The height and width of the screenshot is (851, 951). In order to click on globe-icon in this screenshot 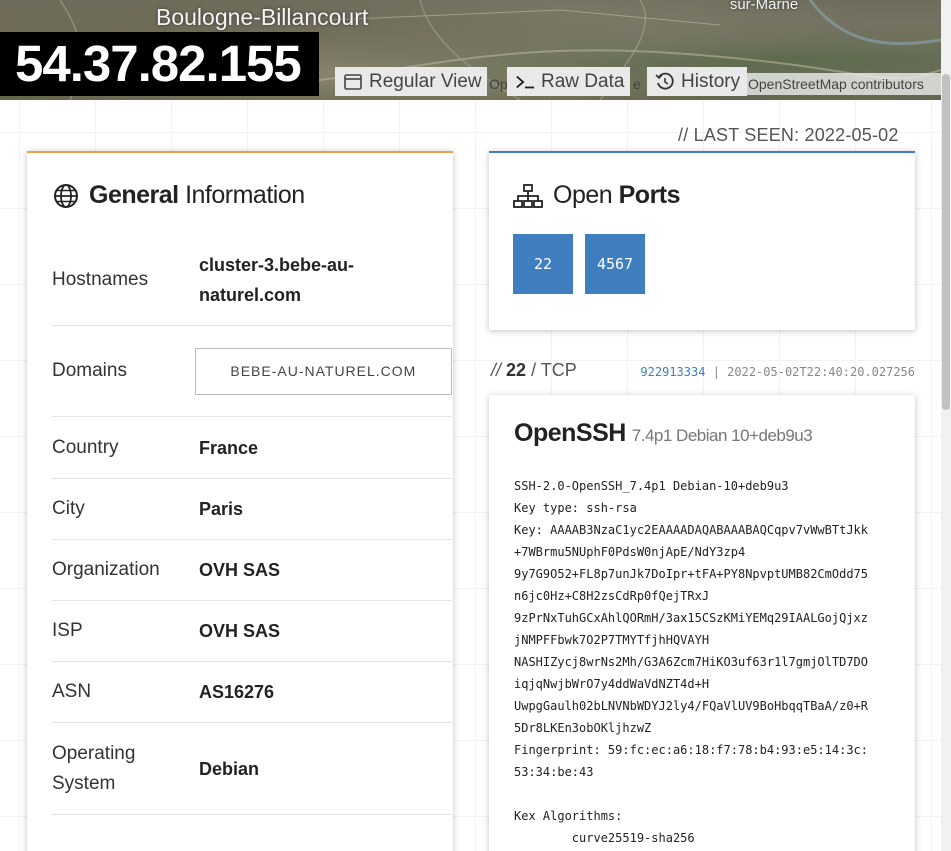, I will do `click(66, 196)`.